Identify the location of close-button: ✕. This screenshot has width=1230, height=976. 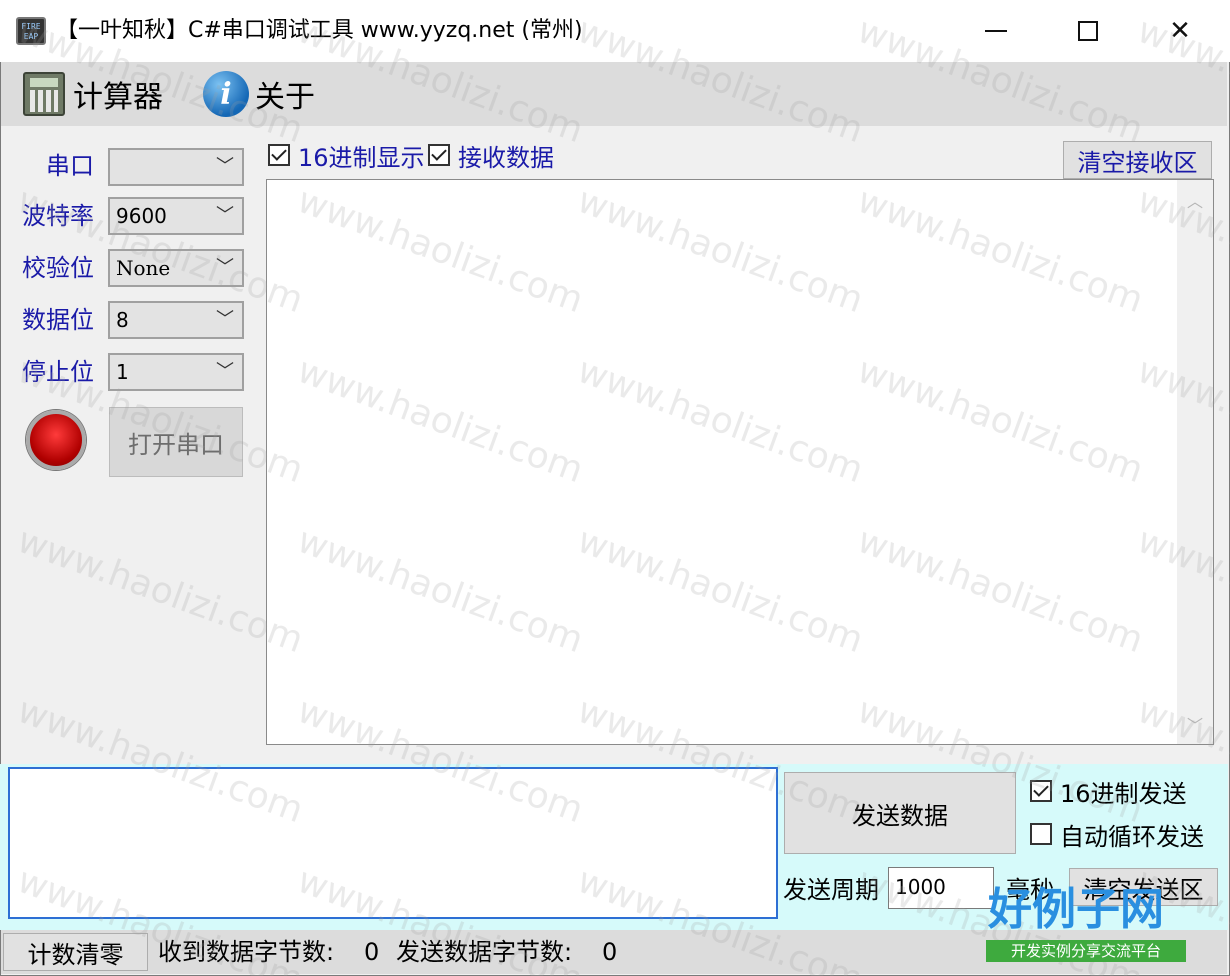
(1180, 31).